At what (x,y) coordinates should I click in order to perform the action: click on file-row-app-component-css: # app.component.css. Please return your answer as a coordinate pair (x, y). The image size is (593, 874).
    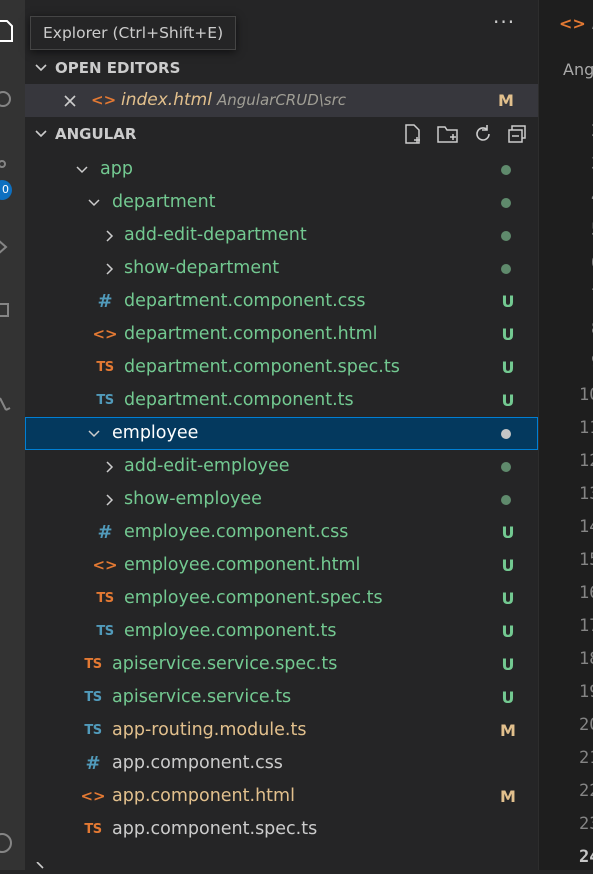
    Looking at the image, I should click on (281, 763).